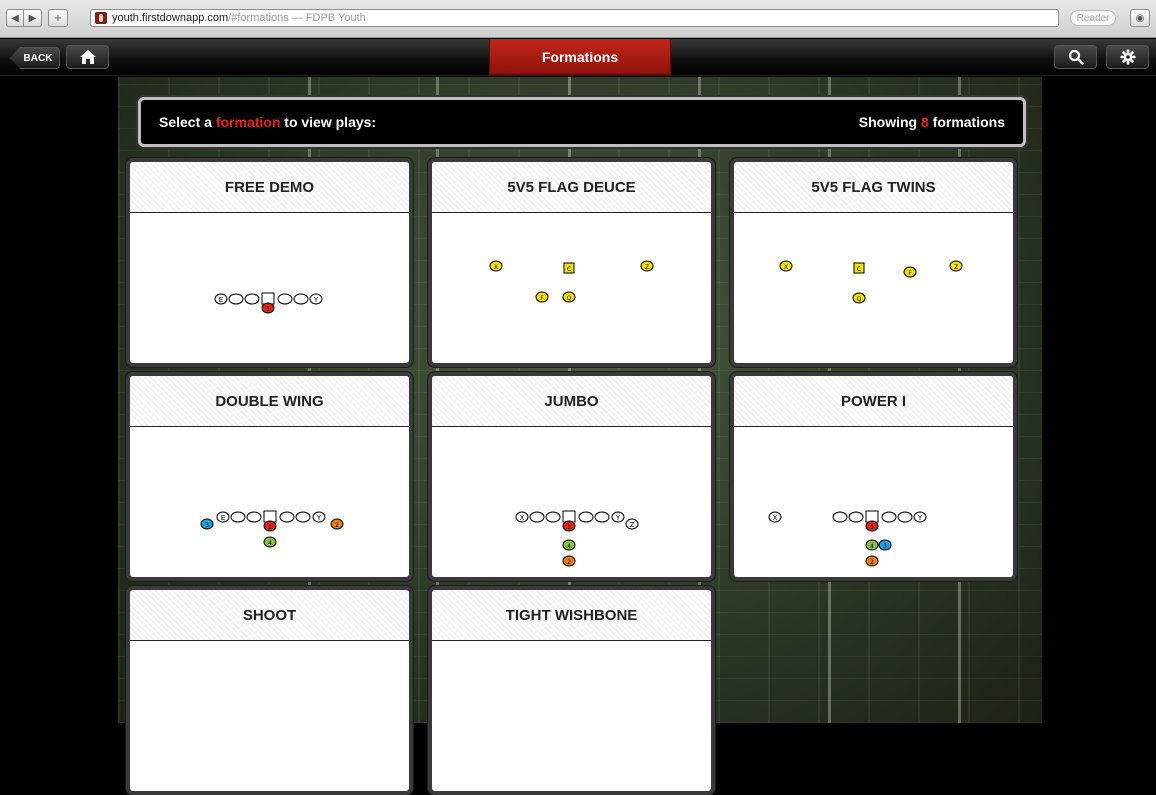  I want to click on reader-button: Reader, so click(1093, 18).